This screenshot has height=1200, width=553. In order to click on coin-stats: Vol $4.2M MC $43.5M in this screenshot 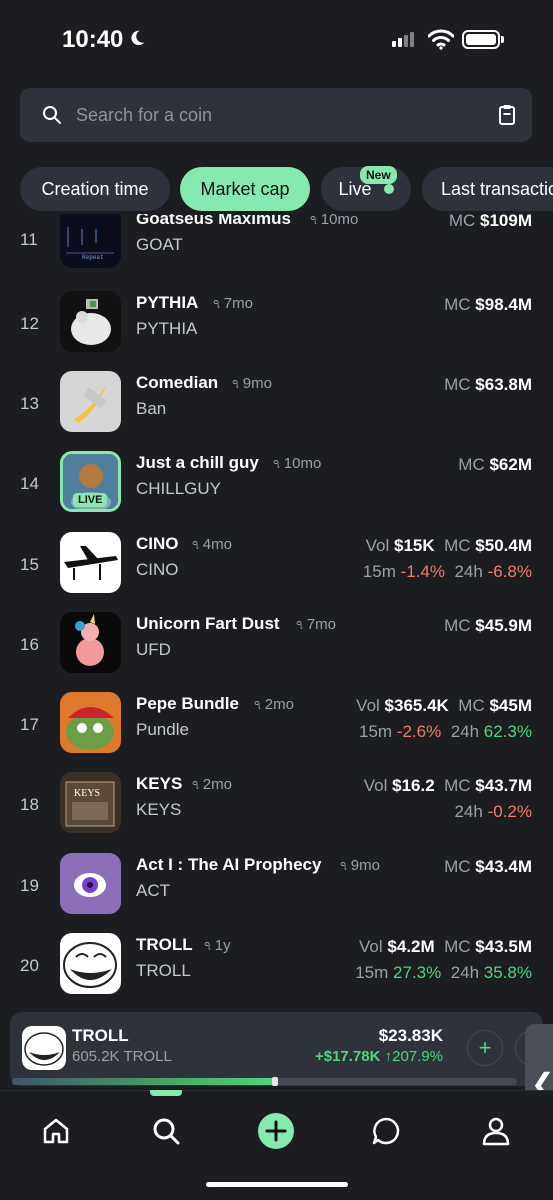, I will do `click(445, 947)`.